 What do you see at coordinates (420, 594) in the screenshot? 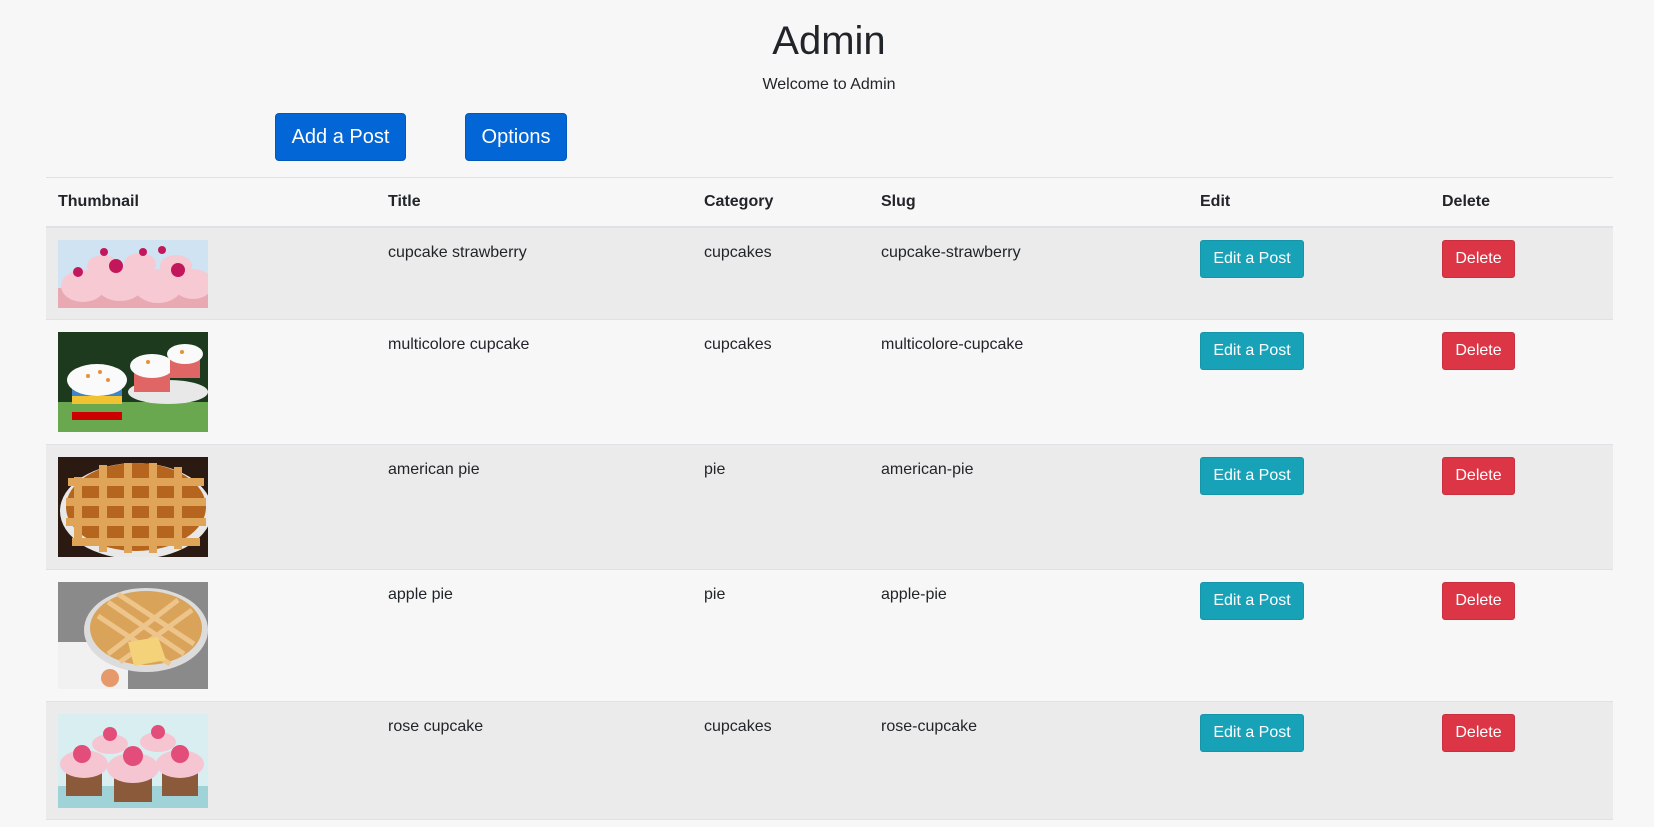
I see `row-title: apple pie` at bounding box center [420, 594].